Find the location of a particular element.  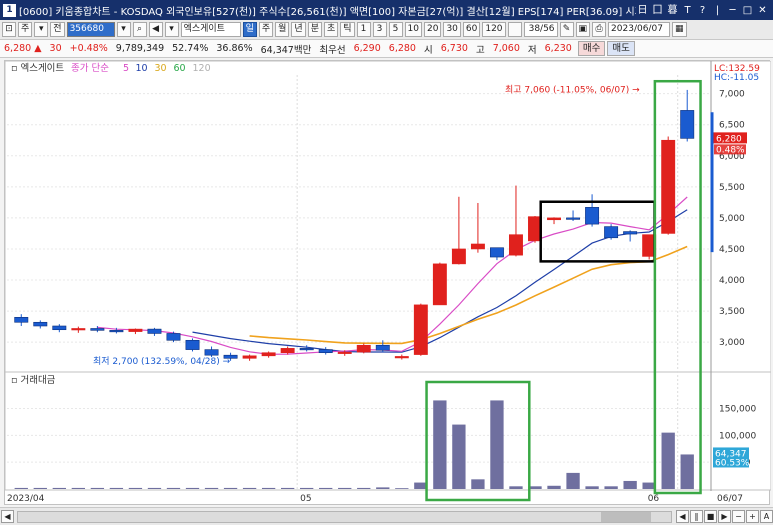

page-count: 38/56 is located at coordinates (540, 29).